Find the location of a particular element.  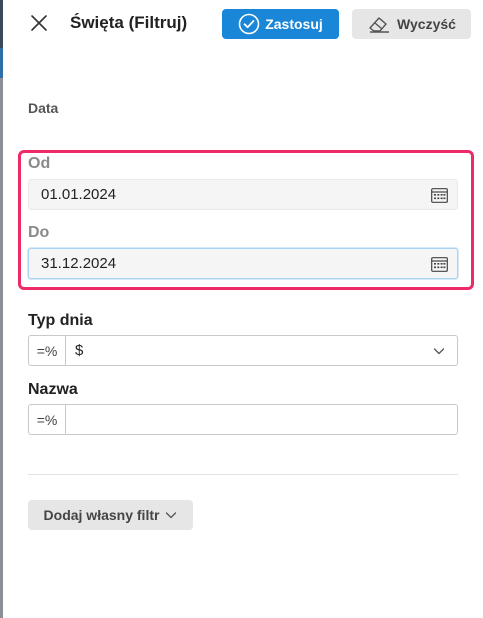

add-custom-filter-button: Dodaj własny filtr is located at coordinates (110, 515).